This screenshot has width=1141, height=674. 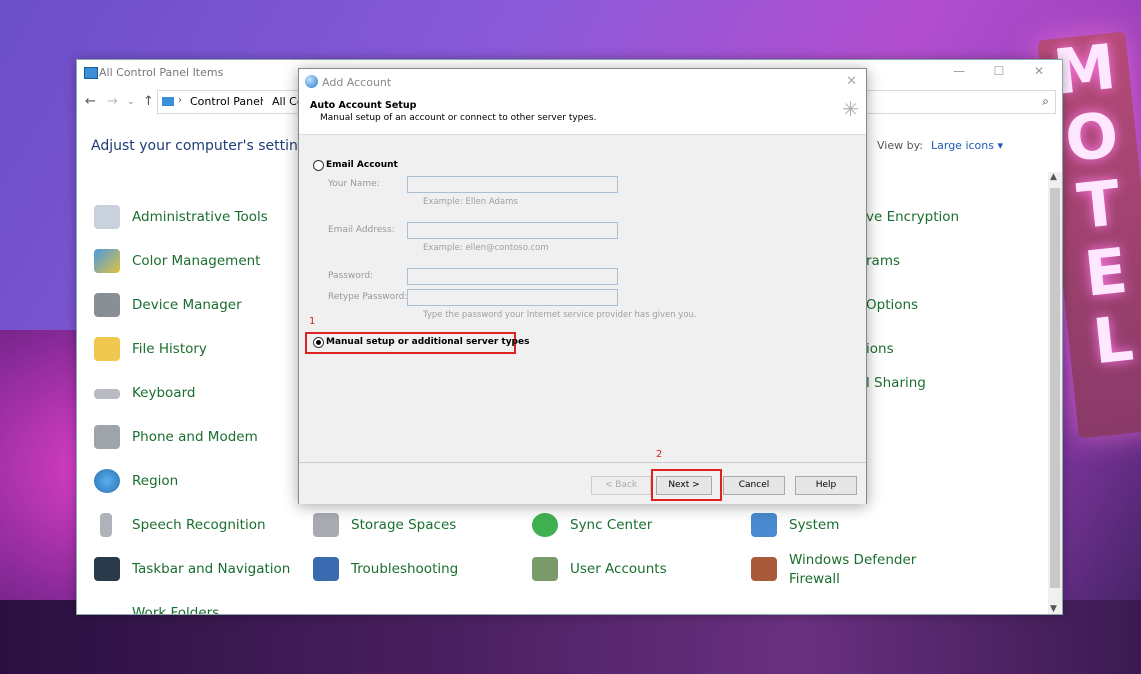 What do you see at coordinates (196, 261) in the screenshot?
I see `item-label: Color Management` at bounding box center [196, 261].